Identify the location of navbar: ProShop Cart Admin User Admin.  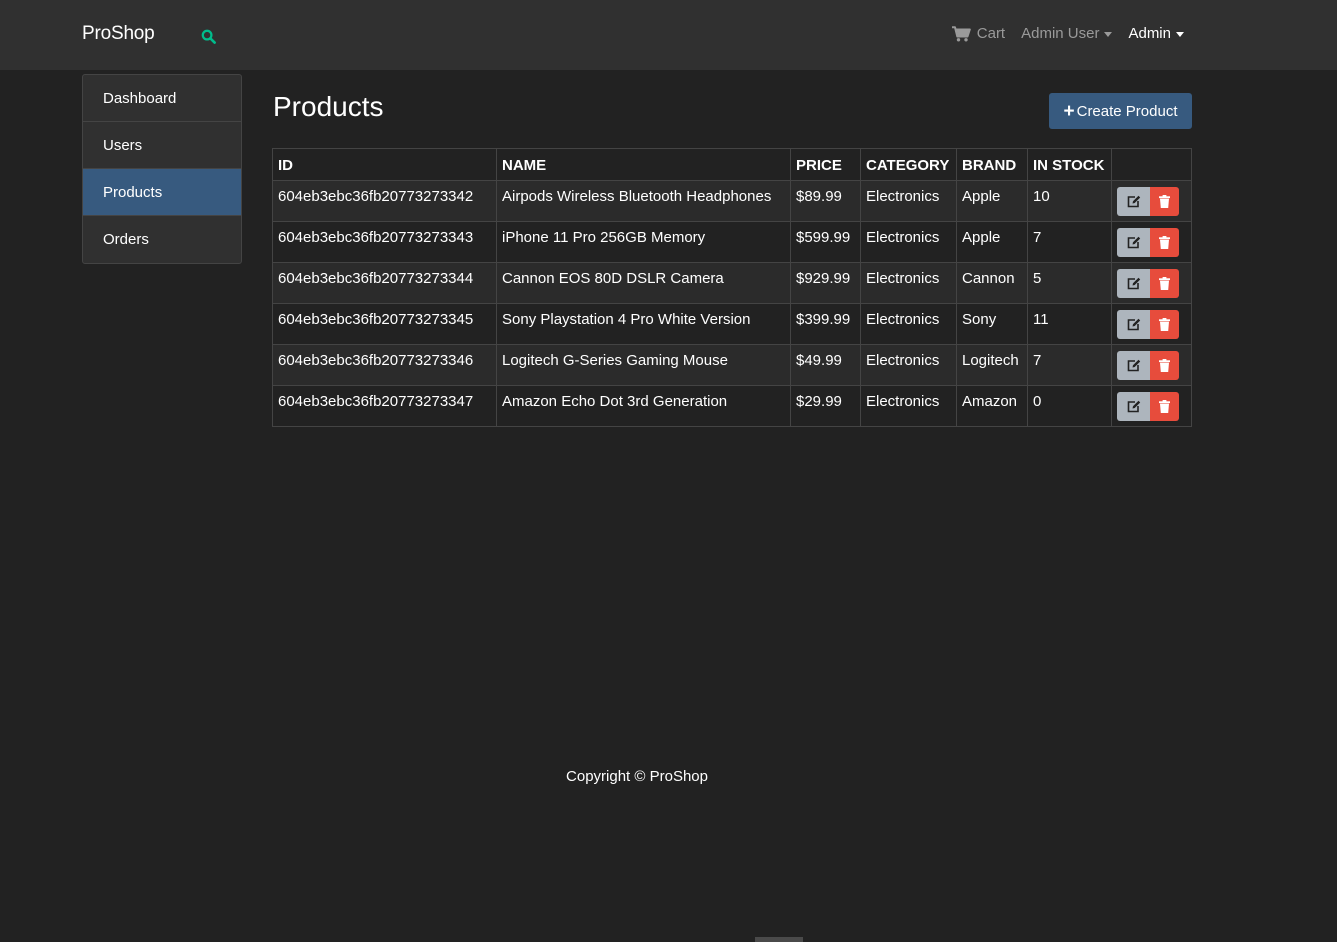
(668, 35).